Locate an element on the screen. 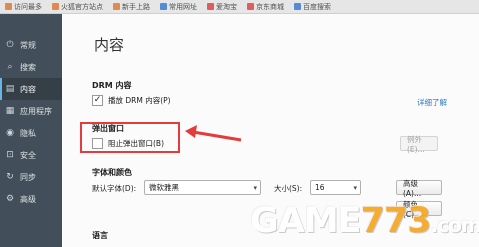  sidebar-item-label: 搜索 is located at coordinates (28, 67).